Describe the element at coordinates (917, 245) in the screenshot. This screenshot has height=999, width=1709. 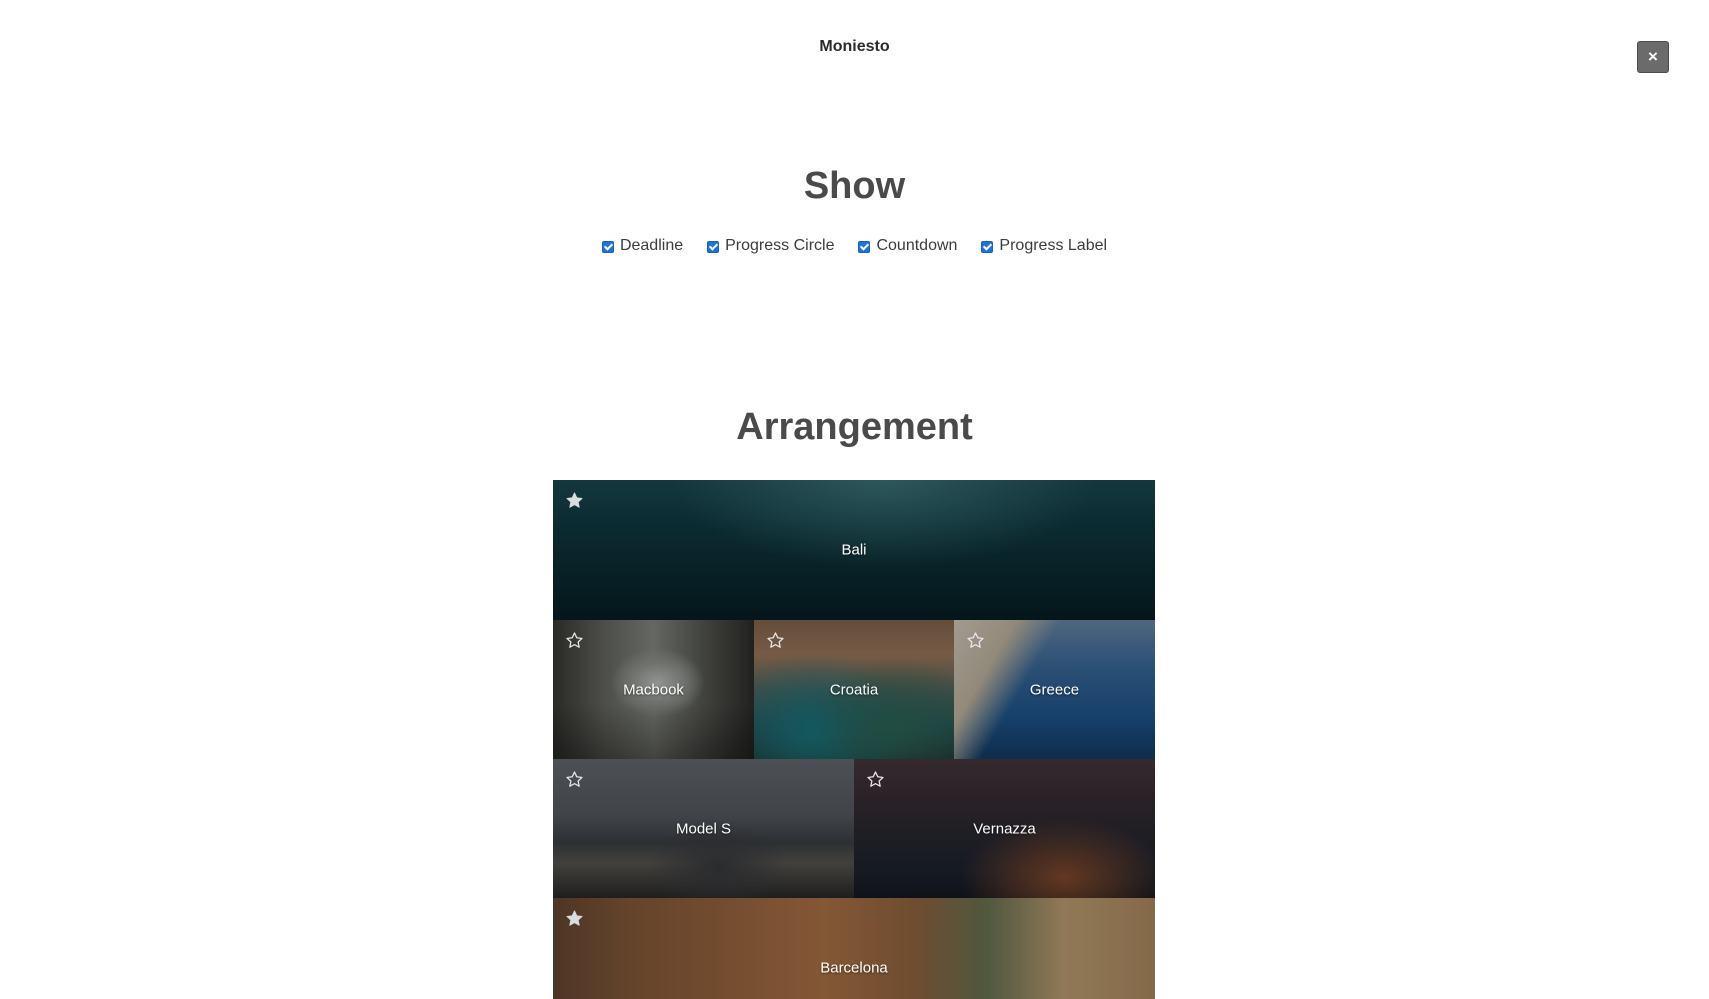
I see `option-label: Countdown` at that location.